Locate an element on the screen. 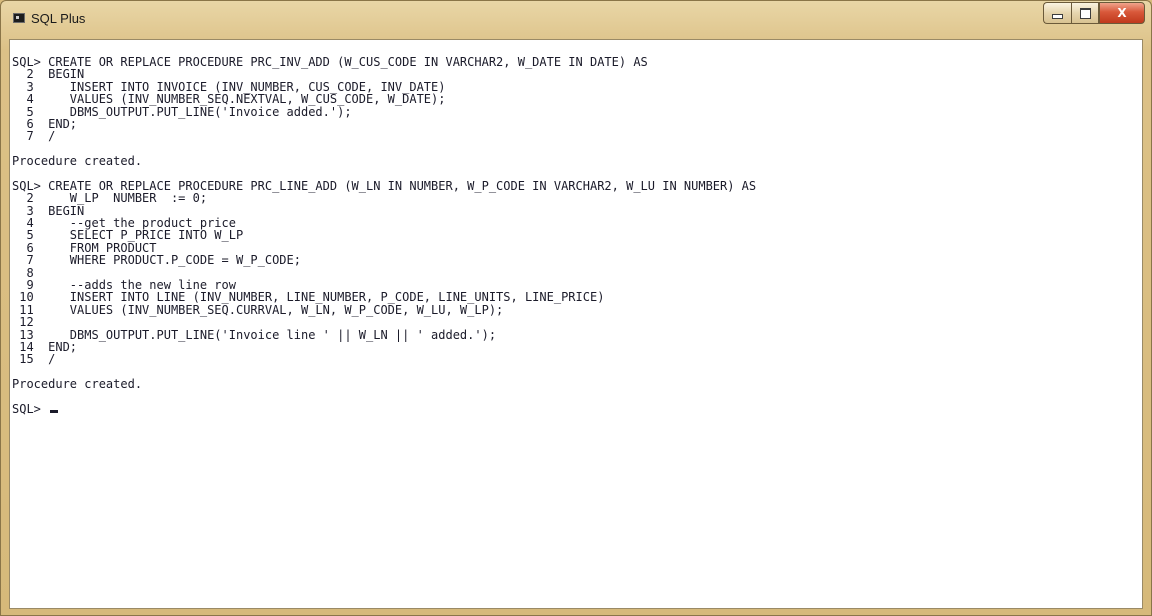  minimize-icon is located at coordinates (1057, 16).